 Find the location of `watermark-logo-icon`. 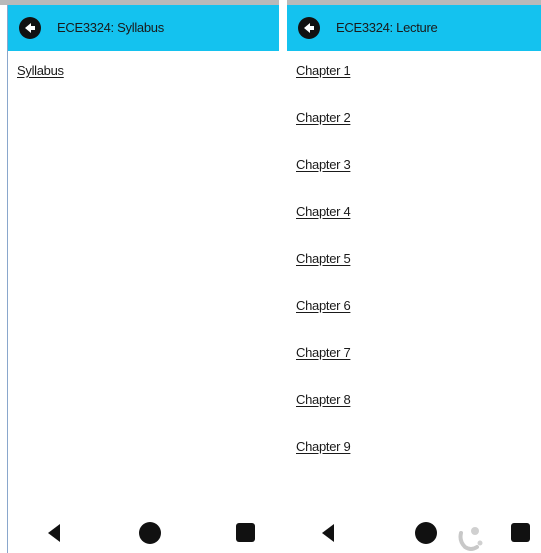

watermark-logo-icon is located at coordinates (470, 539).